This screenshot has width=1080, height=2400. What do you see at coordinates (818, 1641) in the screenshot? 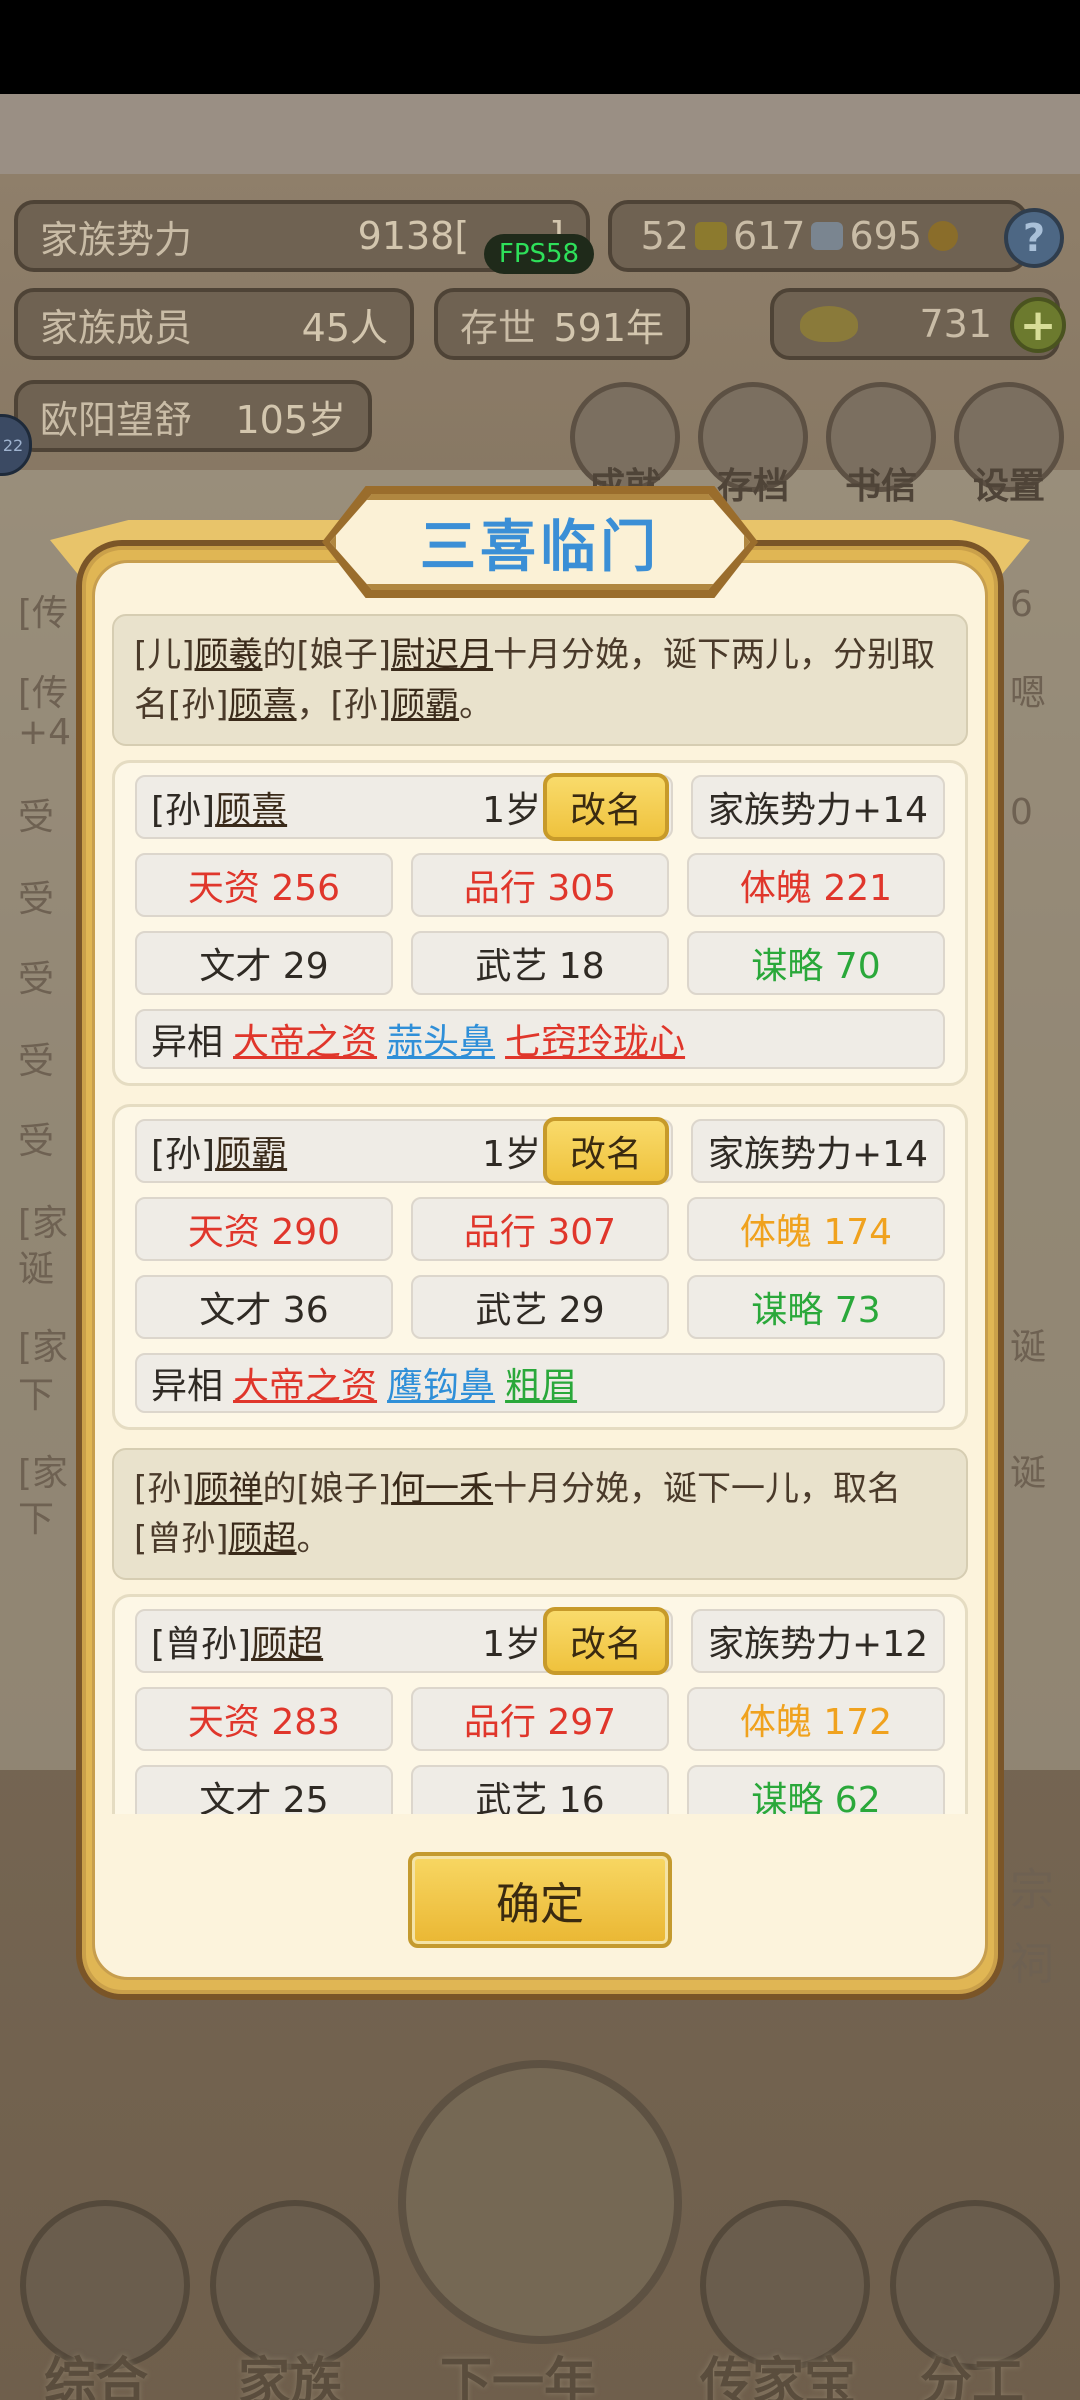
I see `clan-power-gain: 家族势力+12` at bounding box center [818, 1641].